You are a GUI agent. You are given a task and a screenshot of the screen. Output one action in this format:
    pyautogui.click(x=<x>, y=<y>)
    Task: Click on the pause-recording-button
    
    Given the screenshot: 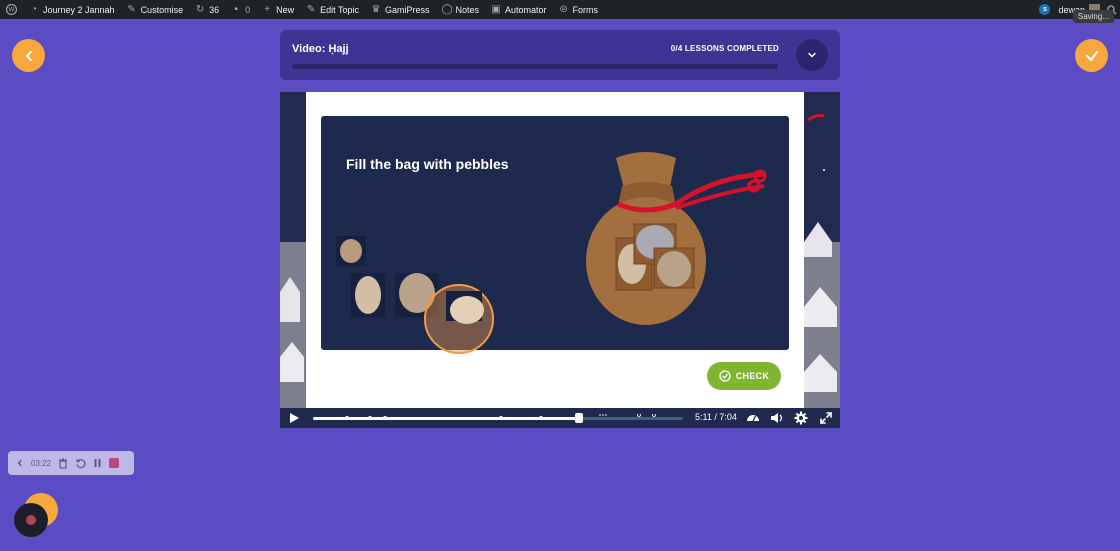 What is the action you would take?
    pyautogui.click(x=97, y=463)
    